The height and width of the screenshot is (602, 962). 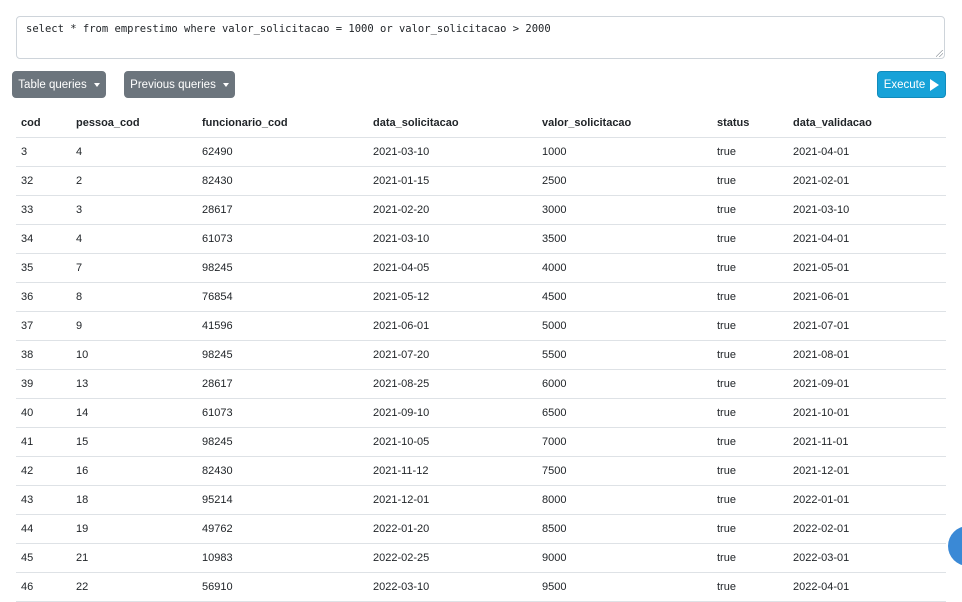 What do you see at coordinates (134, 384) in the screenshot?
I see `table-cell: 13` at bounding box center [134, 384].